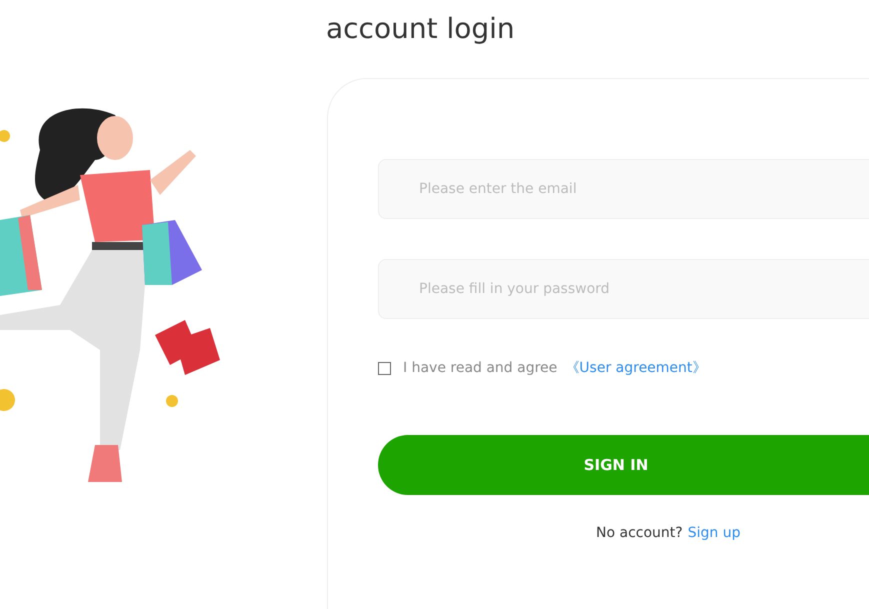  What do you see at coordinates (384, 368) in the screenshot?
I see `agreement-checkbox` at bounding box center [384, 368].